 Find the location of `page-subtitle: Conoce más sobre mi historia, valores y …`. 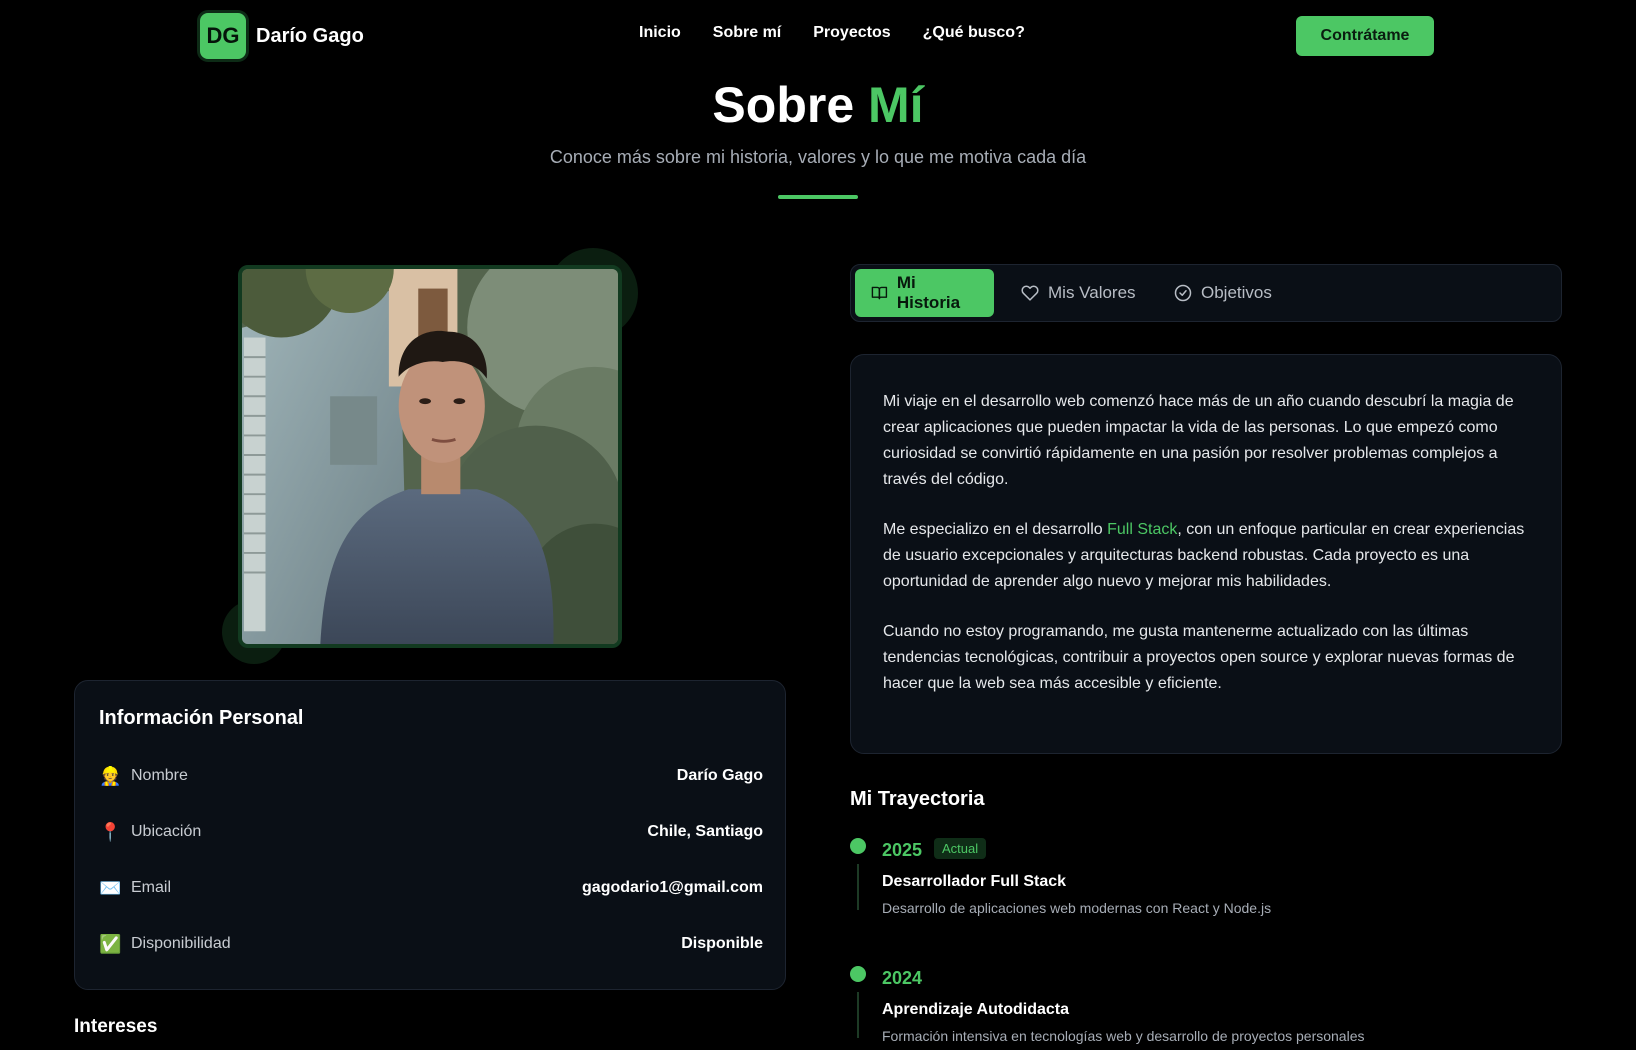

page-subtitle: Conoce más sobre mi historia, valores y … is located at coordinates (818, 157).